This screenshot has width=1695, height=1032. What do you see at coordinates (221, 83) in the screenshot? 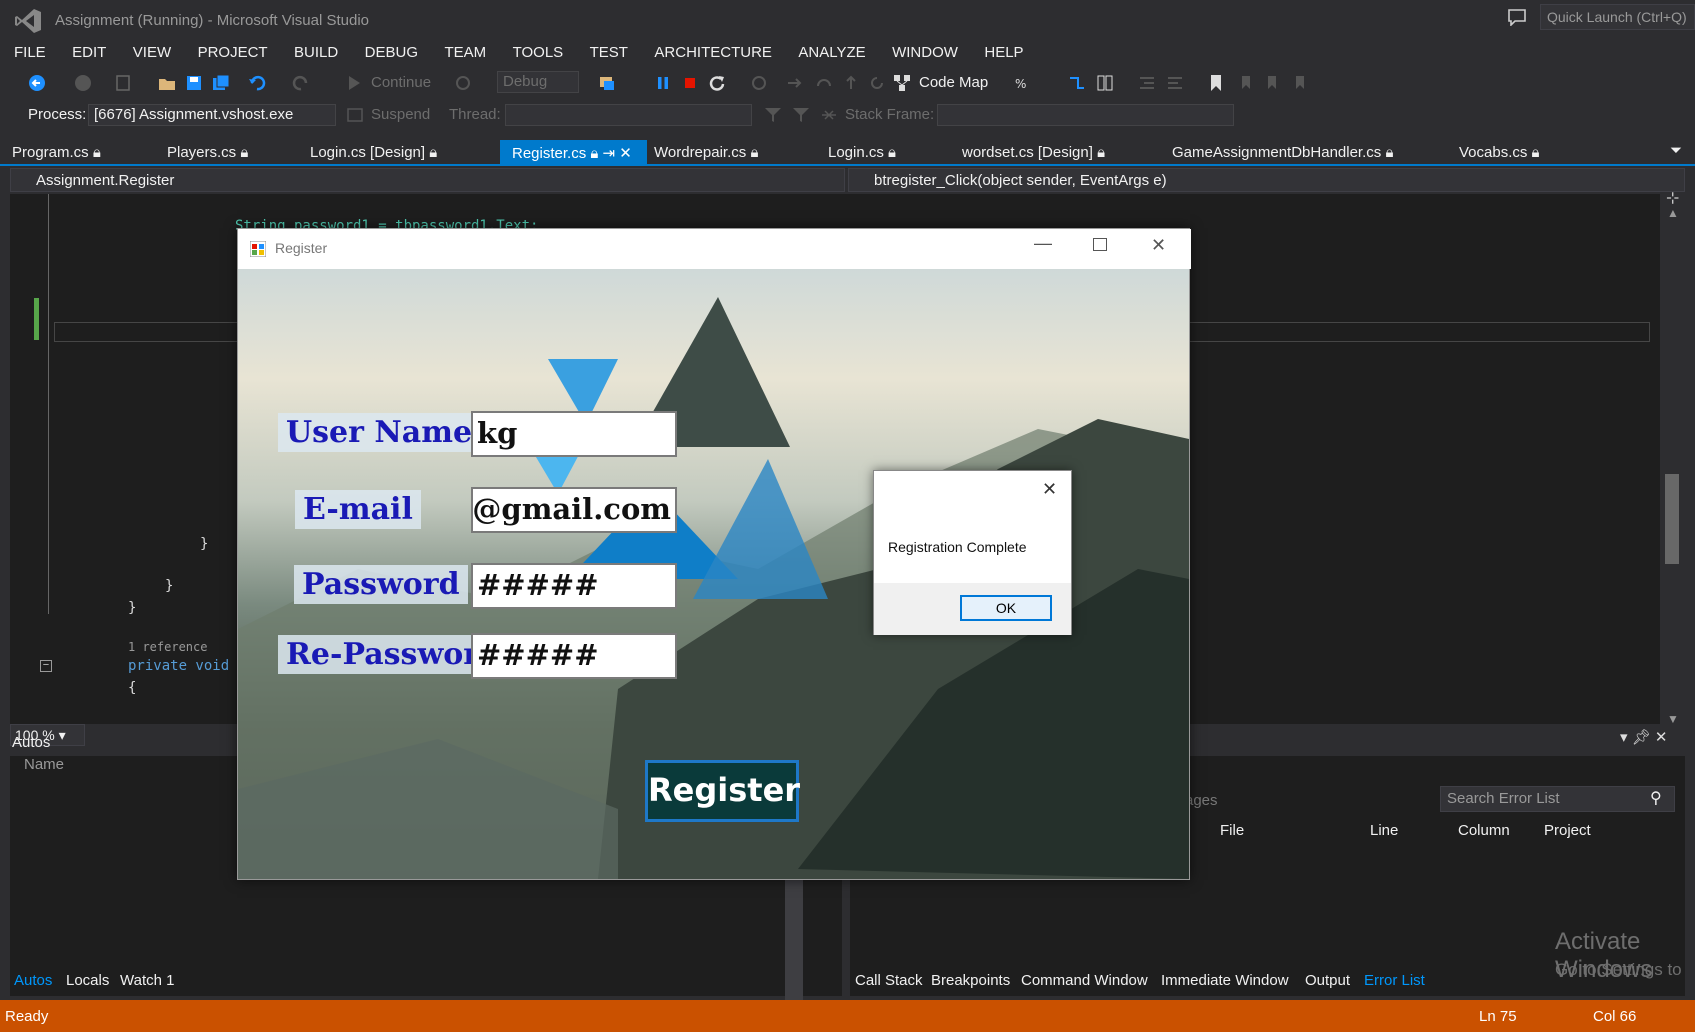
I see `save-all-icon` at bounding box center [221, 83].